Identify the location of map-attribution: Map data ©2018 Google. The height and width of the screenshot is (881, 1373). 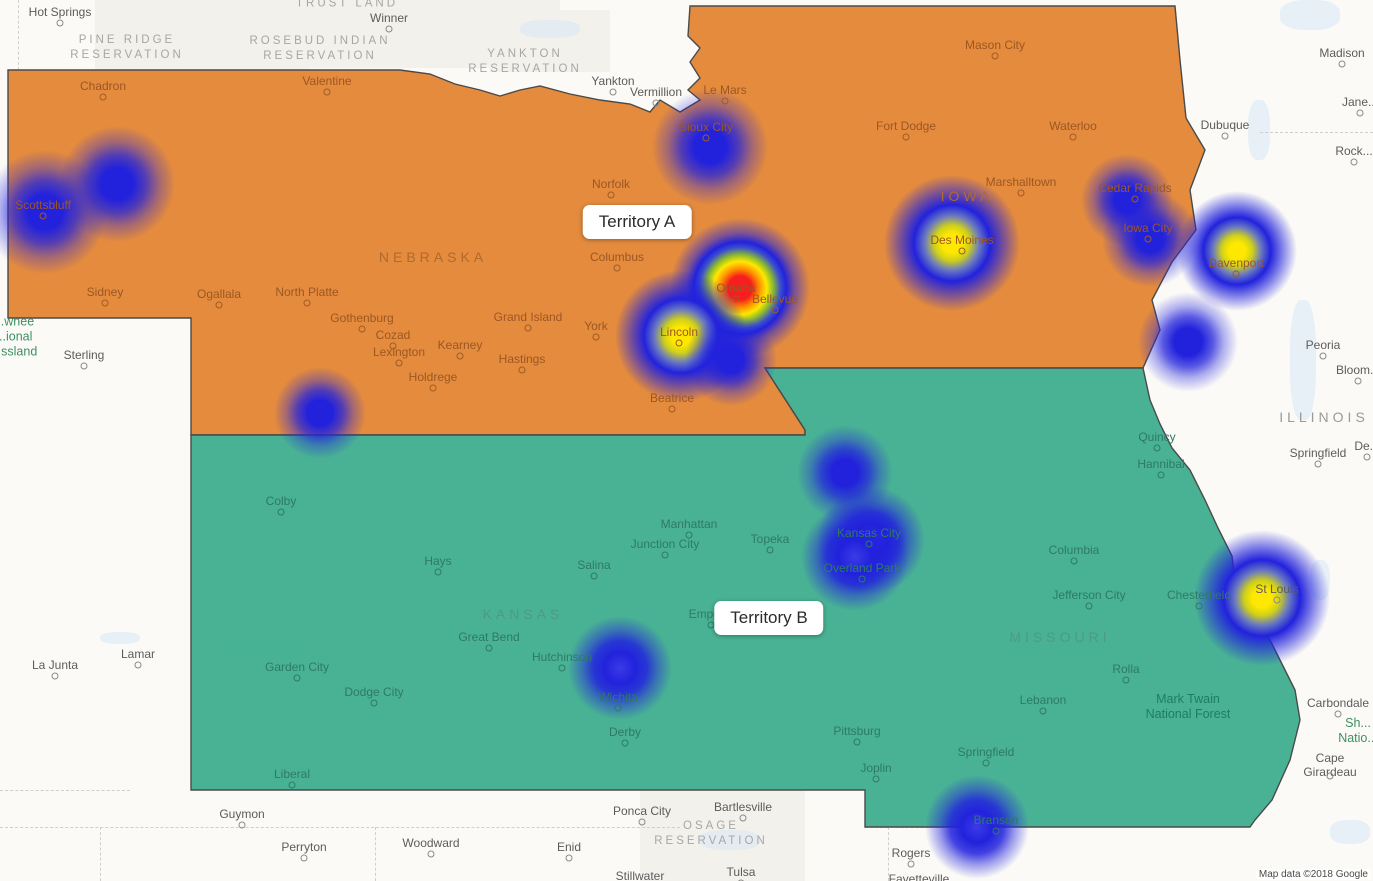
(1313, 874).